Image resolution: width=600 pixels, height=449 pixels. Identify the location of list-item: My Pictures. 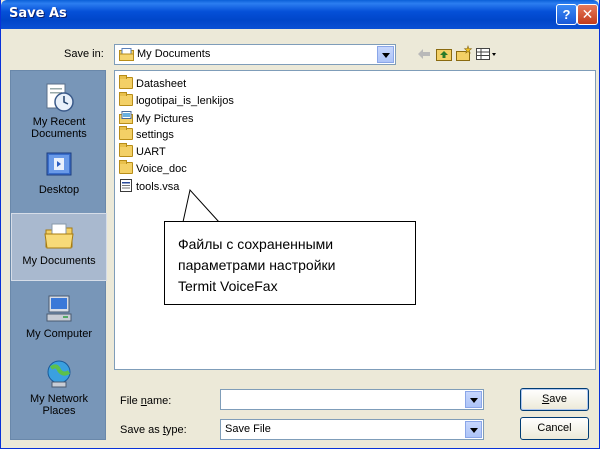
(156, 119).